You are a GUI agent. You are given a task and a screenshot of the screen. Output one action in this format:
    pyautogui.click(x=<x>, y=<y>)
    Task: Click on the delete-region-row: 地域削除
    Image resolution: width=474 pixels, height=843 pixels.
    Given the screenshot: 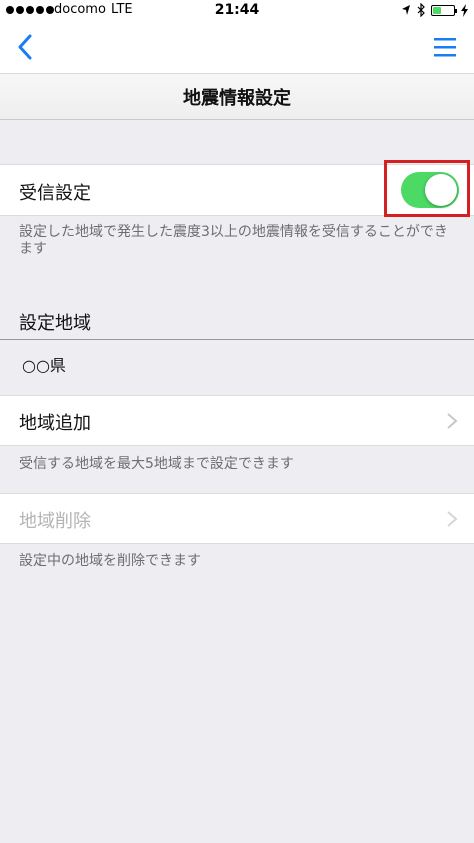 What is the action you would take?
    pyautogui.click(x=237, y=518)
    